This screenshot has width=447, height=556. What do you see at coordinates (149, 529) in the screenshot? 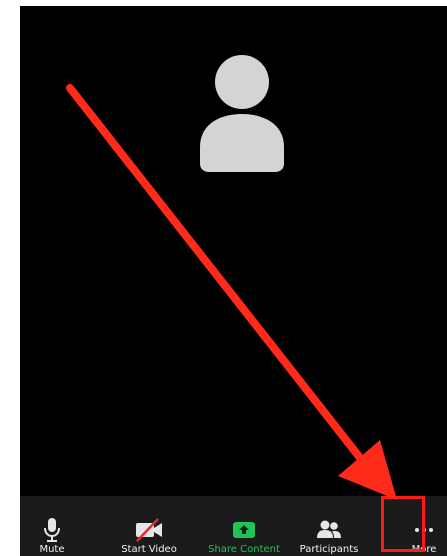
I see `video-off-icon` at bounding box center [149, 529].